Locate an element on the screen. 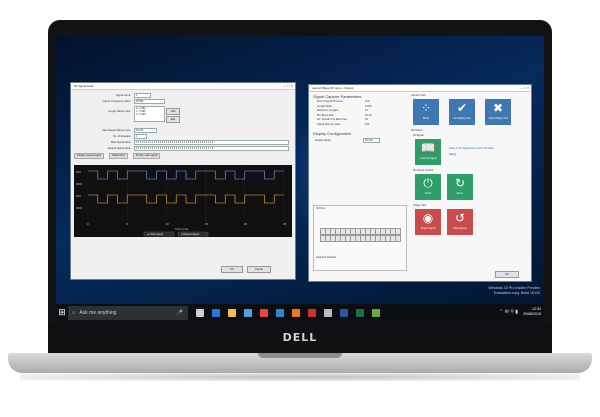  drag-subtext: String is located at coordinates (452, 154).